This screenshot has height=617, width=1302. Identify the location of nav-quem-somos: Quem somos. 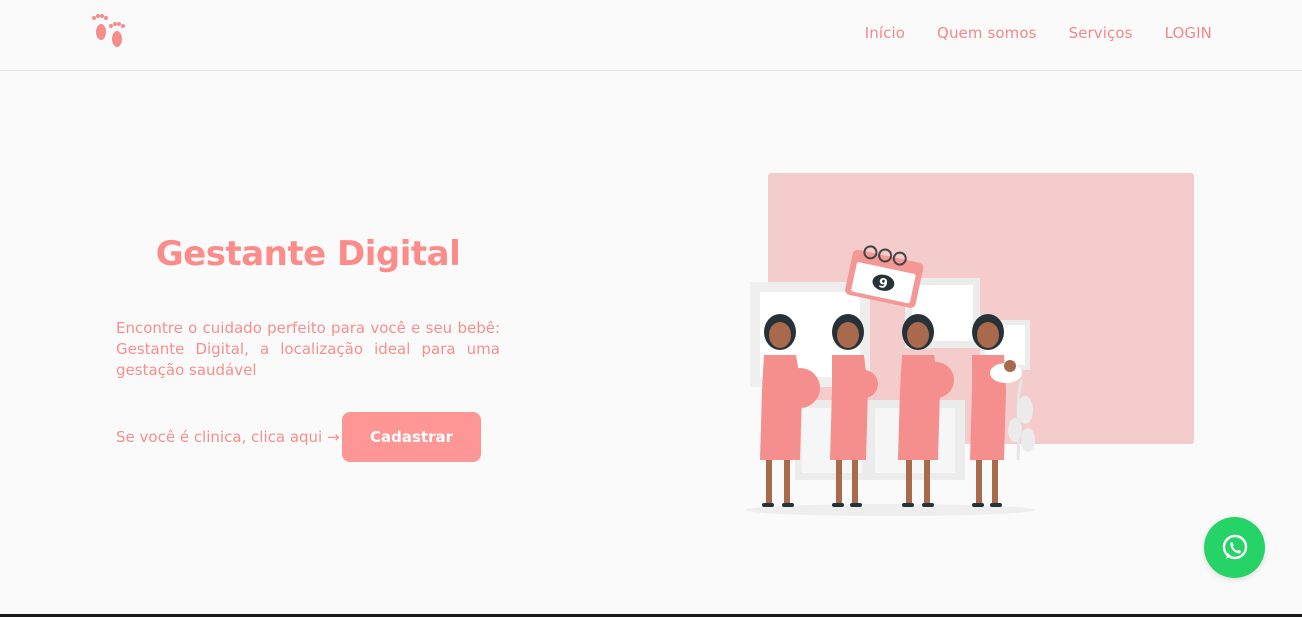
(987, 33).